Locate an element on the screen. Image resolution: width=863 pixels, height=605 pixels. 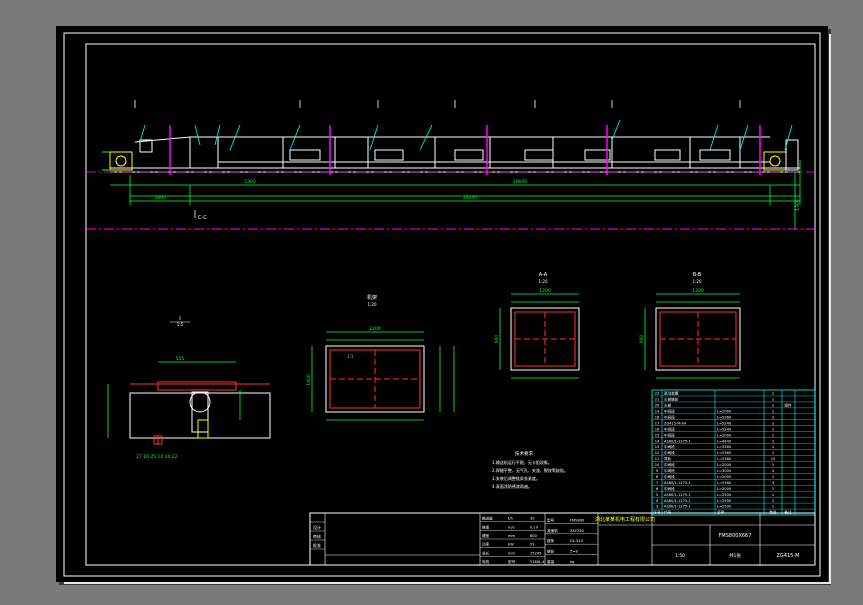
notes-line-4: 4.表面涂防锈漆两遍。 is located at coordinates (512, 486).